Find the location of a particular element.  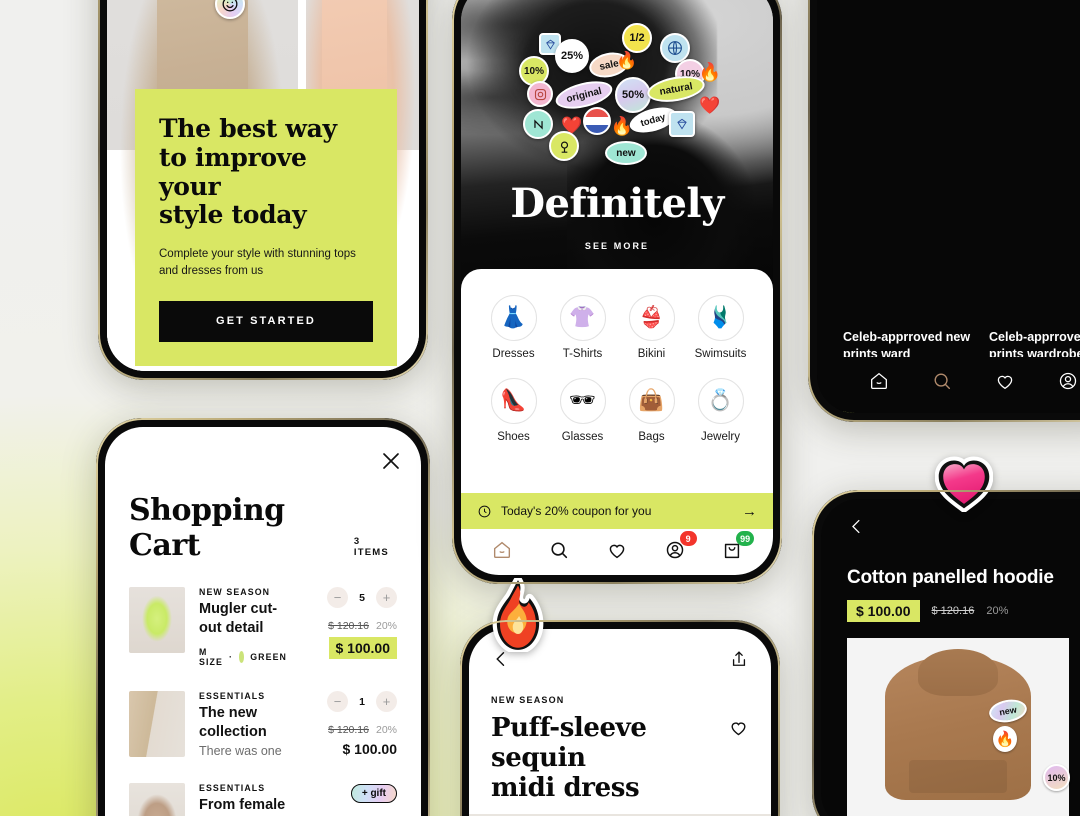

get-started-button: GET STARTED is located at coordinates (266, 321).